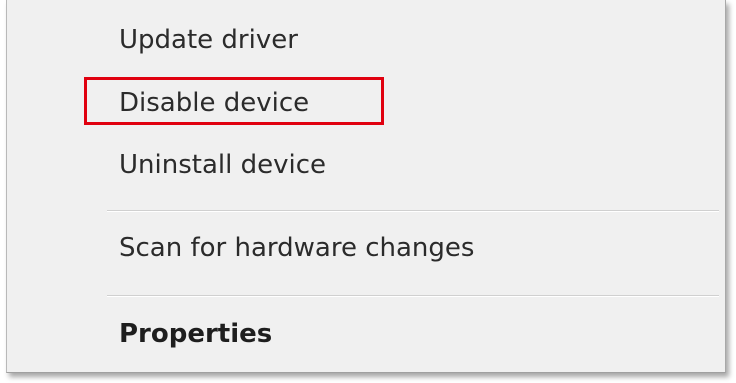 The height and width of the screenshot is (383, 736). Describe the element at coordinates (208, 40) in the screenshot. I see `menu-item-update-driver: Update driver` at that location.